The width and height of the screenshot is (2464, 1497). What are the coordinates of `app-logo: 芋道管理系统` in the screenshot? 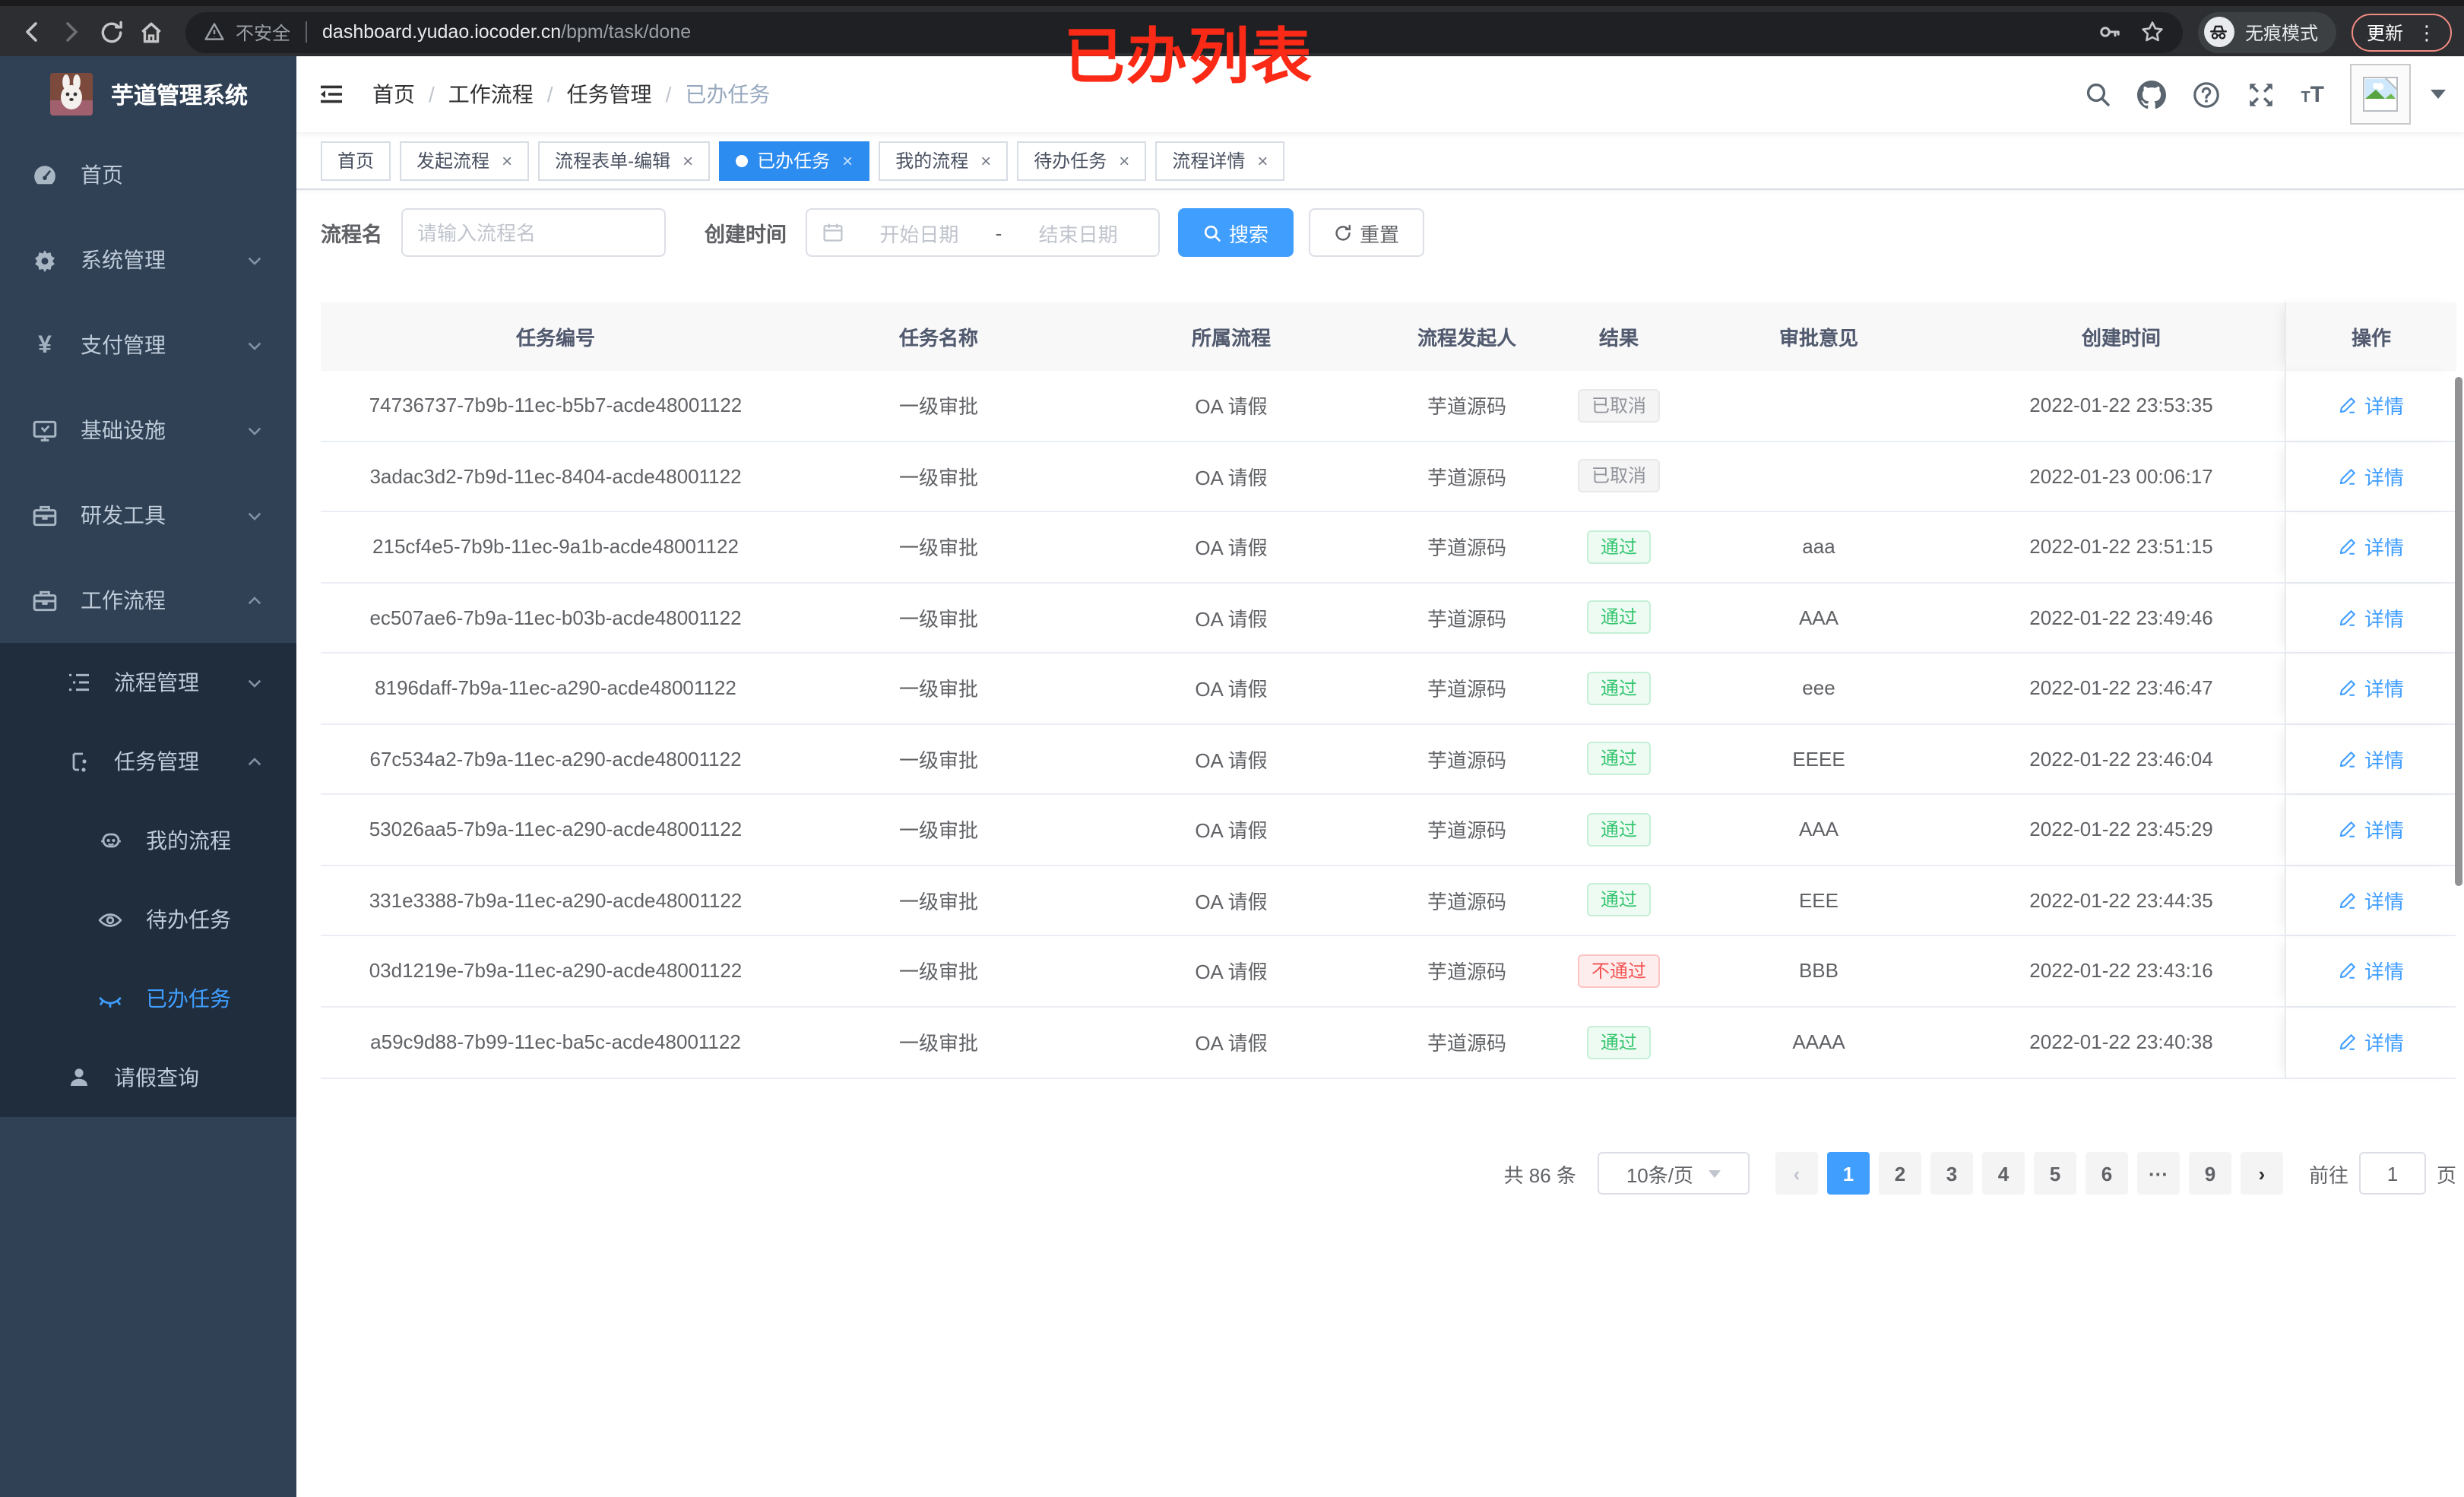 It's located at (148, 94).